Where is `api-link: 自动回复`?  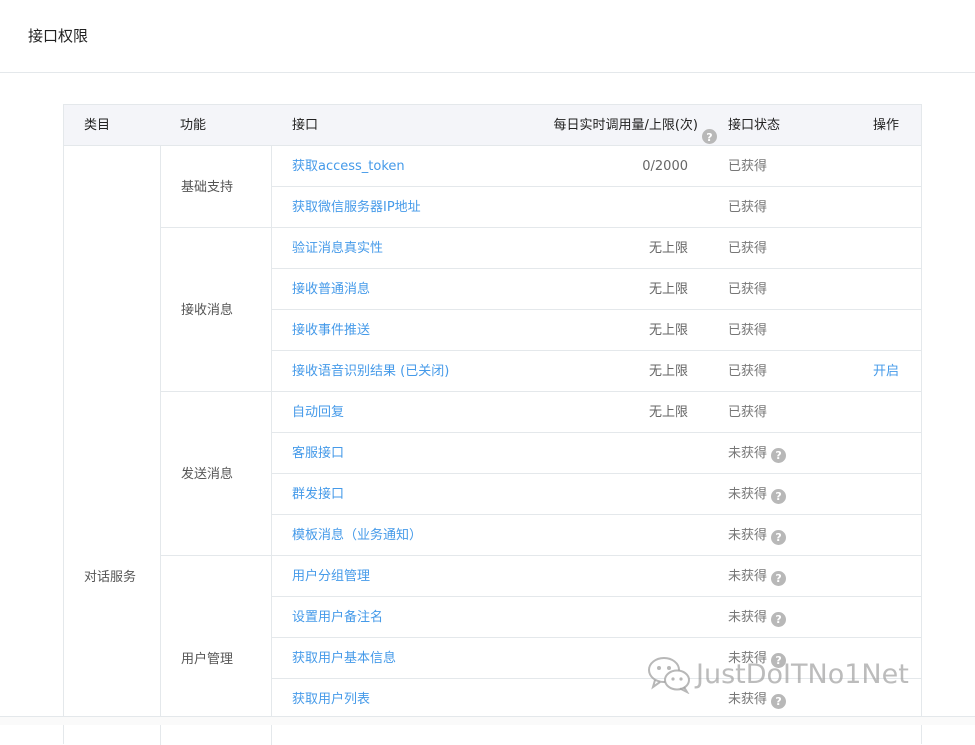 api-link: 自动回复 is located at coordinates (318, 412).